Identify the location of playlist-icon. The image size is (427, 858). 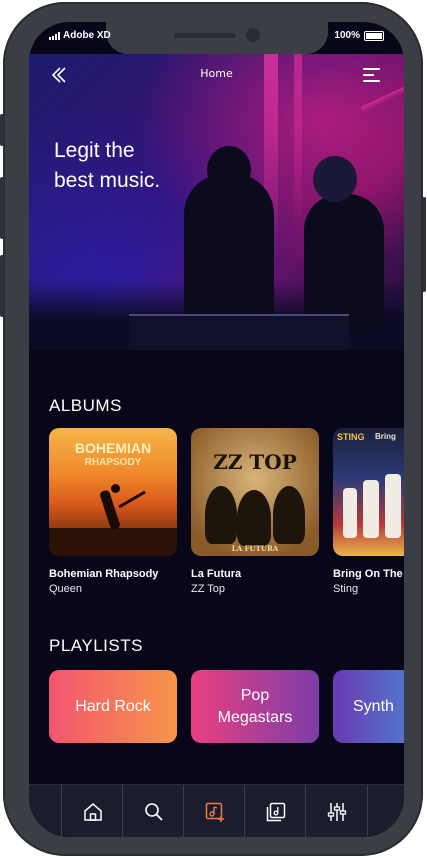
(275, 811).